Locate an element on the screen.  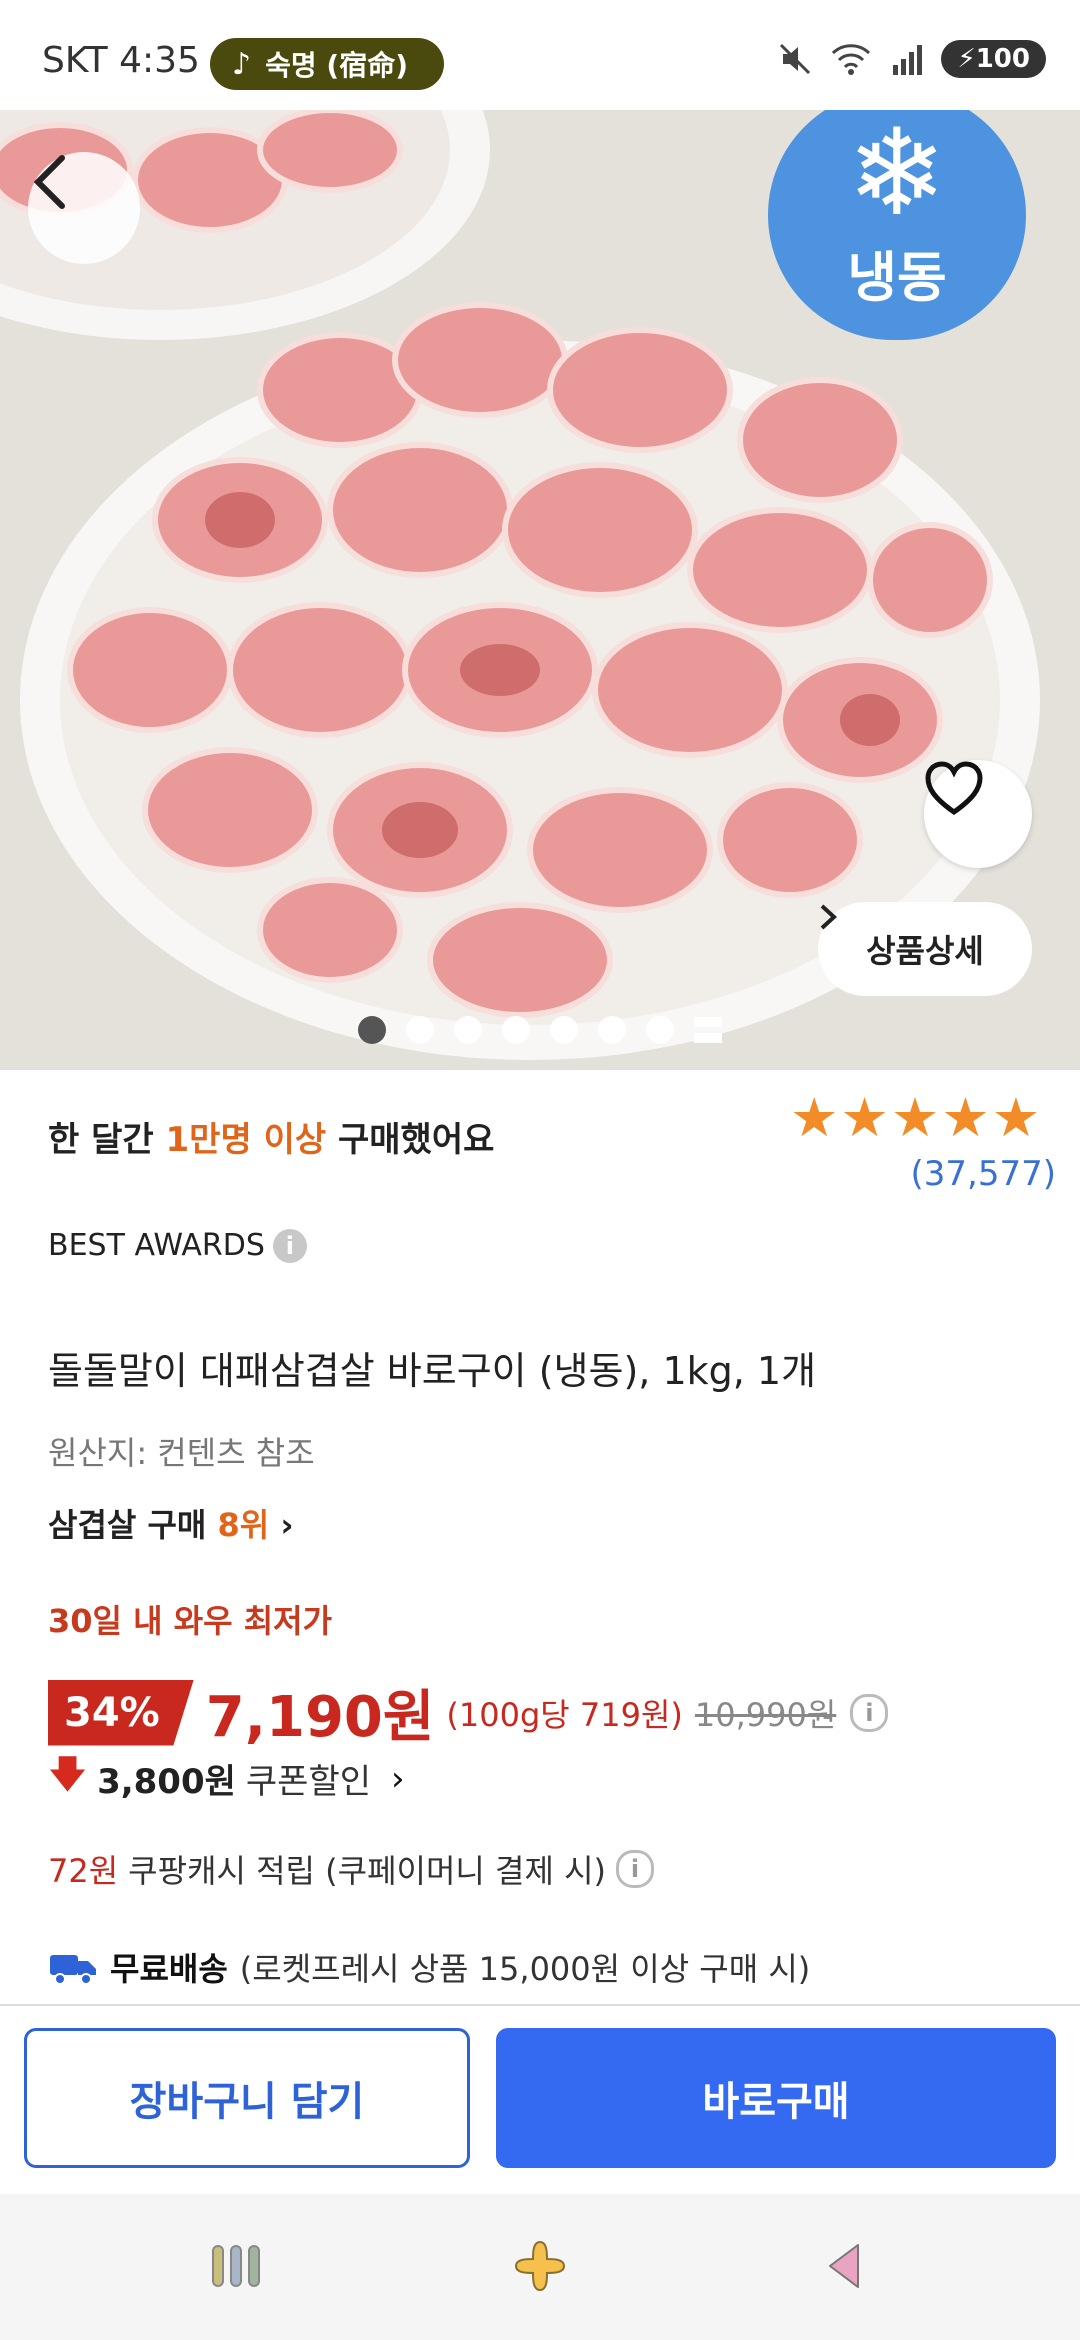
back-button is located at coordinates (84, 208).